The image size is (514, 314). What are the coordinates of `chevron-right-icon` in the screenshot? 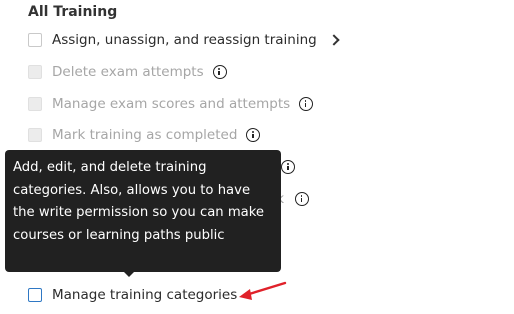 It's located at (334, 40).